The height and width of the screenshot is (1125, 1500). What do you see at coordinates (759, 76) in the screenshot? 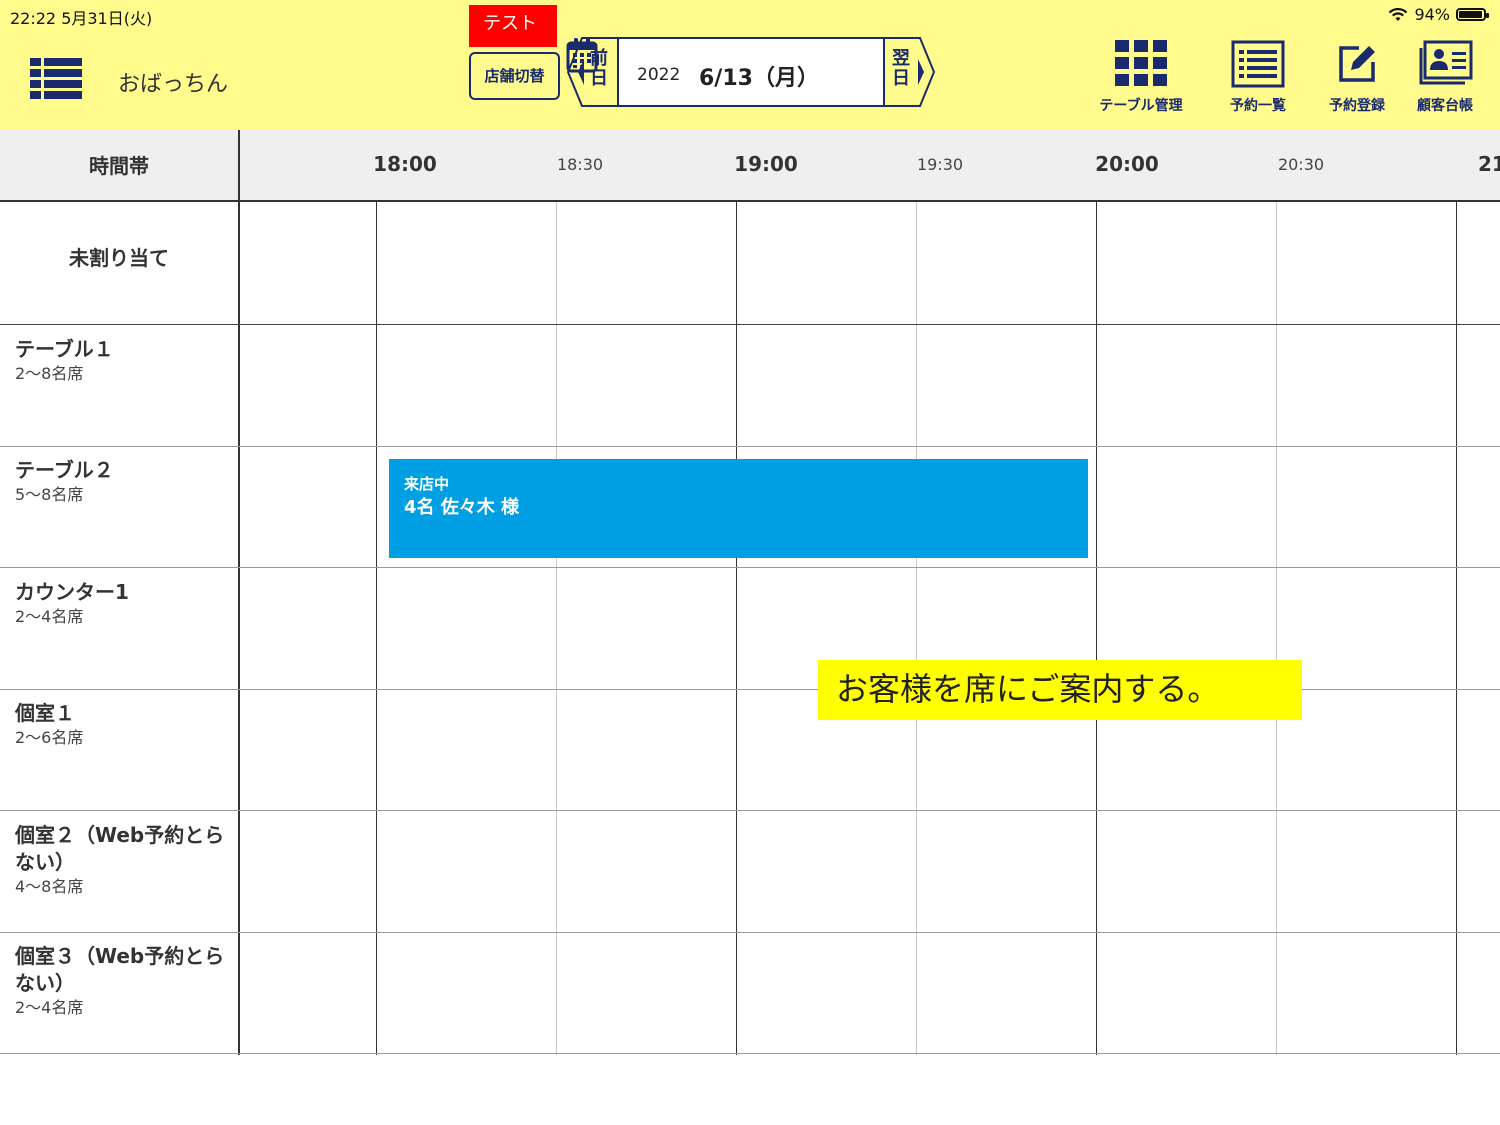
I see `date-display: 6/13（月）` at bounding box center [759, 76].